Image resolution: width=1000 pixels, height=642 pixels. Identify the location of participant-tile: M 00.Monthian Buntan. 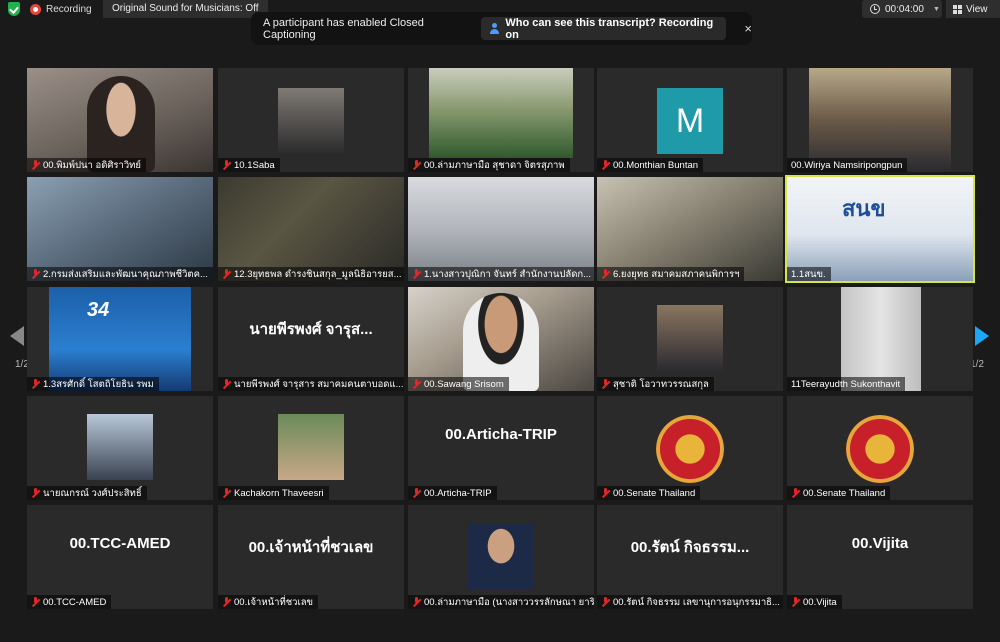
(690, 120).